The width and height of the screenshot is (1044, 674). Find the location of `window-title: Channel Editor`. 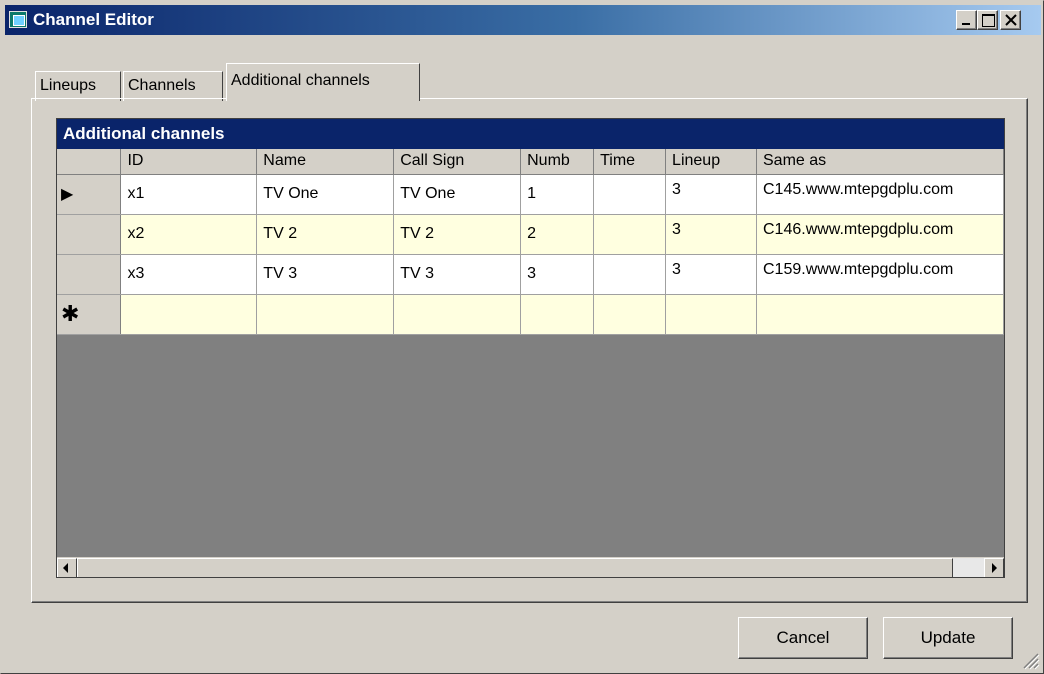

window-title: Channel Editor is located at coordinates (93, 19).